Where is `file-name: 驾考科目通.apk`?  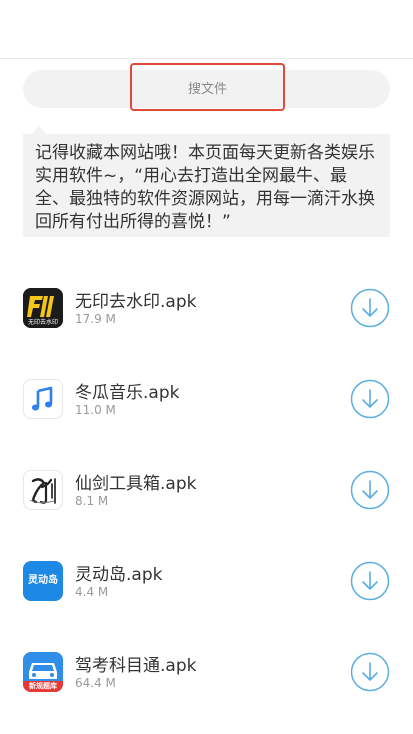 file-name: 驾考科目通.apk is located at coordinates (136, 666).